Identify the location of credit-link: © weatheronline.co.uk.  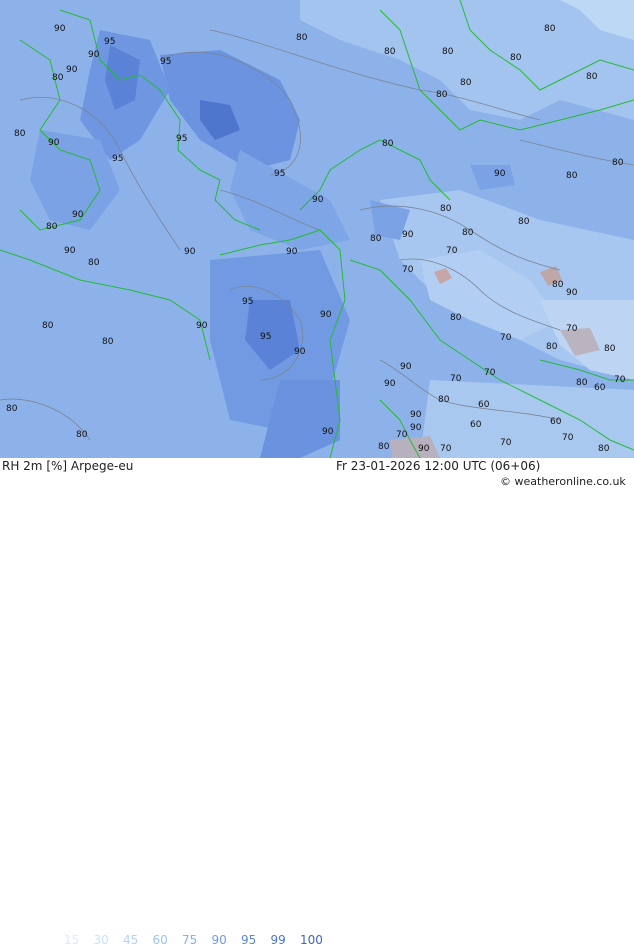
(563, 481).